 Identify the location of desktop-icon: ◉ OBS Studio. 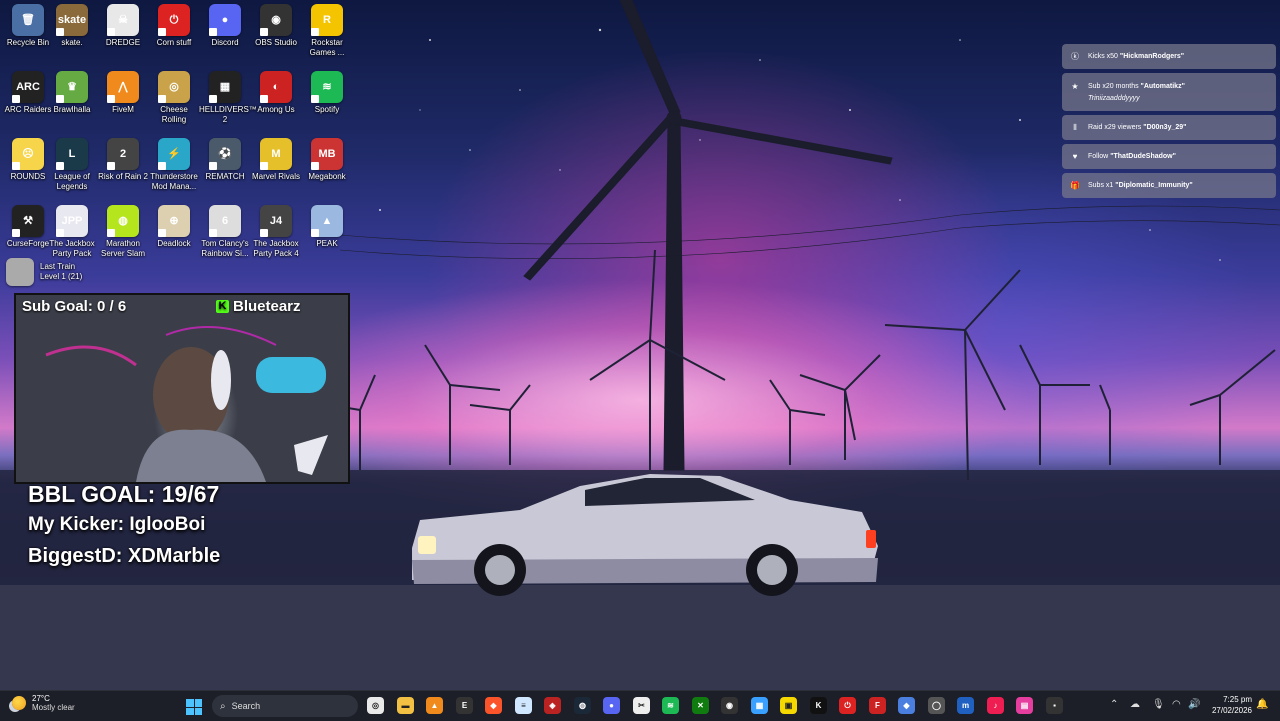
(276, 26).